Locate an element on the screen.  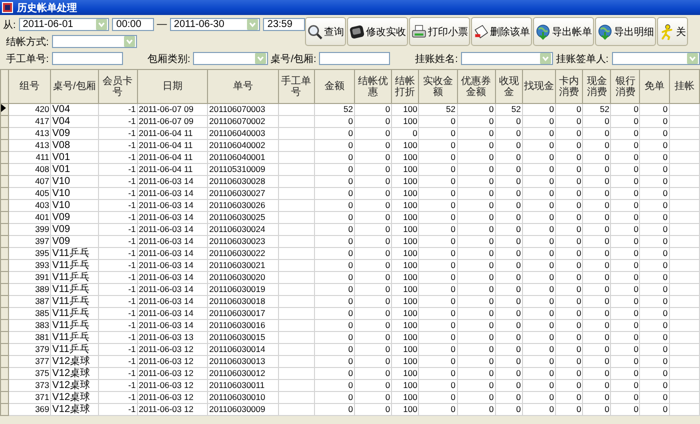
column-header: 单号 is located at coordinates (243, 87).